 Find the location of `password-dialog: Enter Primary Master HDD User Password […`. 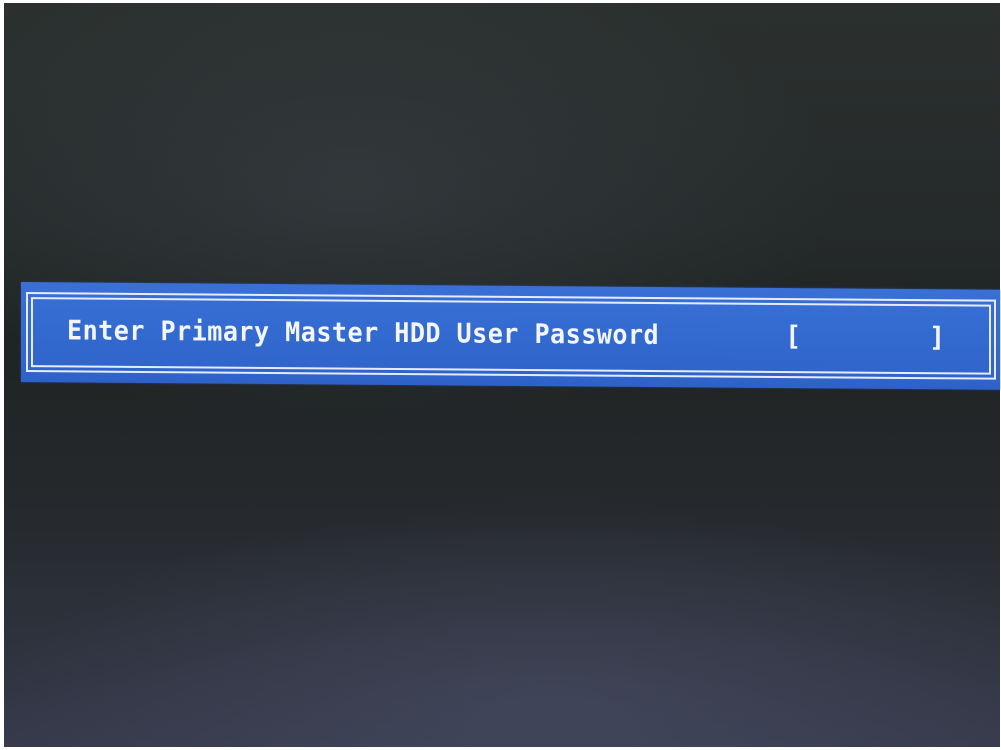

password-dialog: Enter Primary Master HDD User Password [… is located at coordinates (510, 336).